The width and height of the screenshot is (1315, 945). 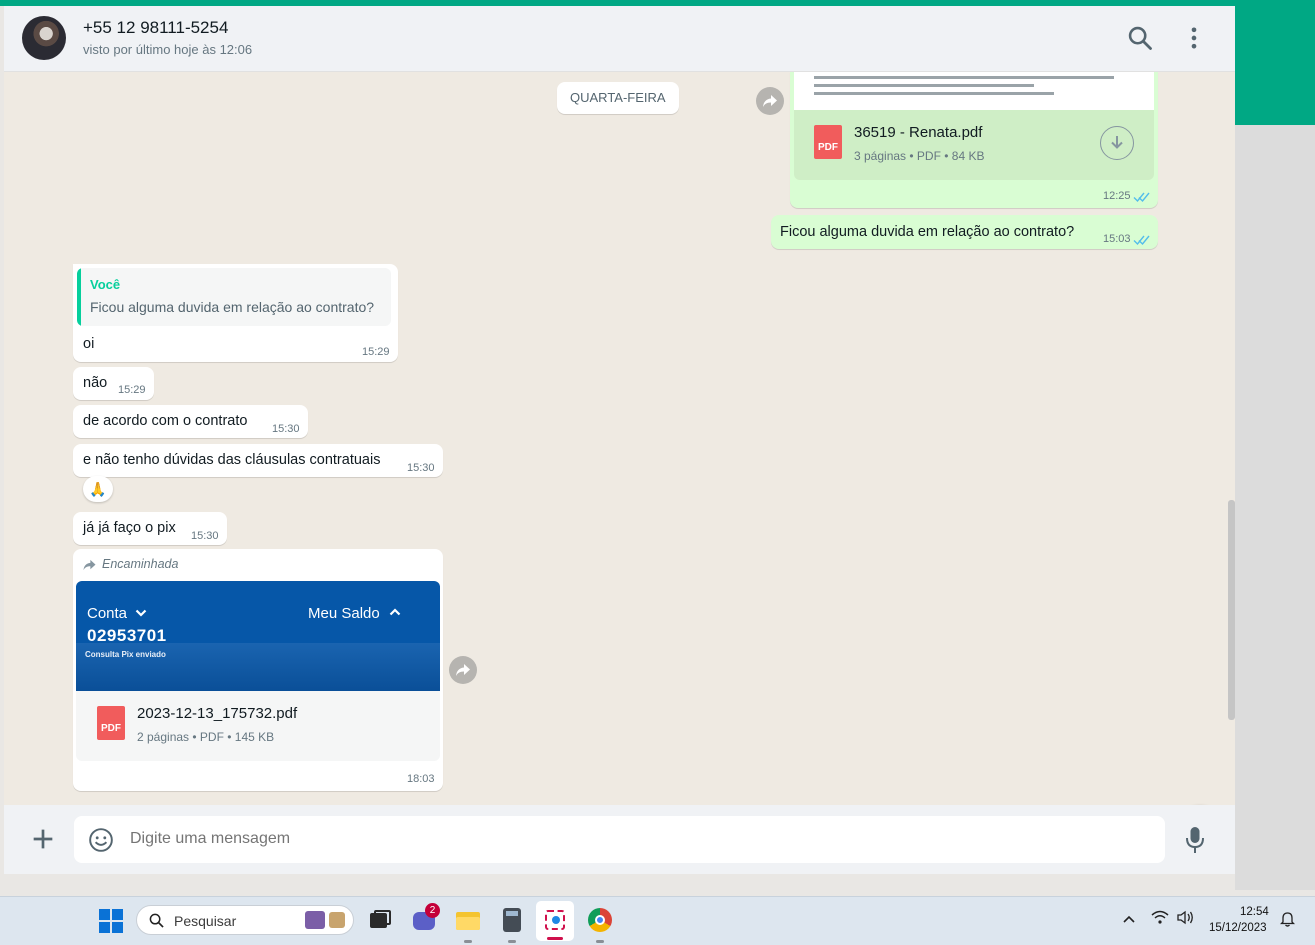 What do you see at coordinates (89, 565) in the screenshot?
I see `forwarded-icon` at bounding box center [89, 565].